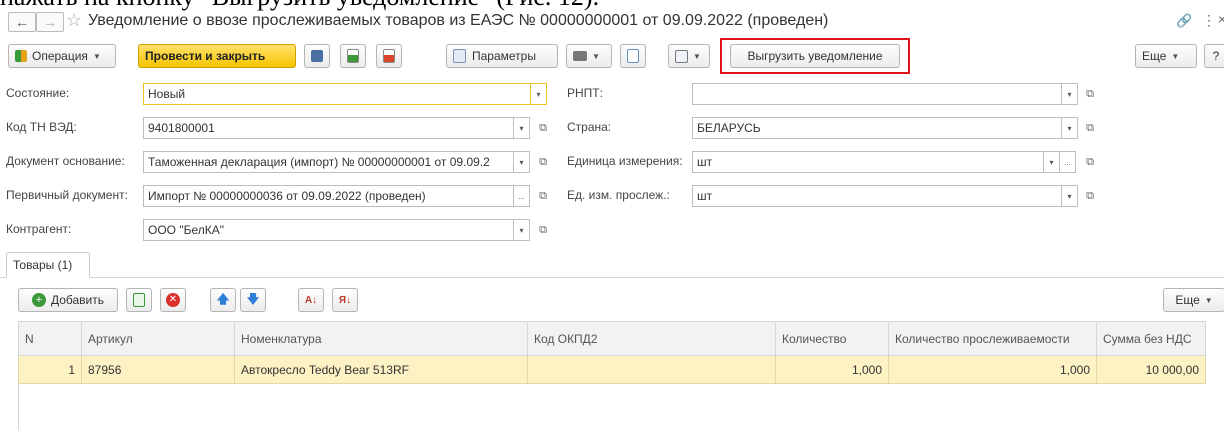  What do you see at coordinates (877, 128) in the screenshot?
I see `country-field: БЕЛАРУСЬ` at bounding box center [877, 128].